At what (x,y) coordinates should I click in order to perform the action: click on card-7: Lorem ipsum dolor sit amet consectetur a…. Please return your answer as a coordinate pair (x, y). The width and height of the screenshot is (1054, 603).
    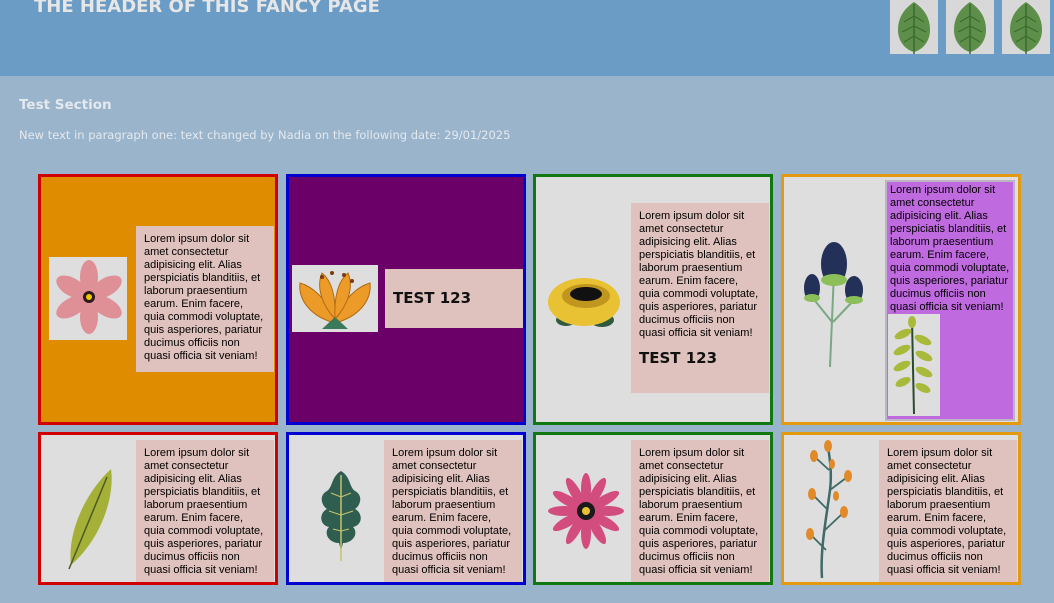
    Looking at the image, I should click on (653, 508).